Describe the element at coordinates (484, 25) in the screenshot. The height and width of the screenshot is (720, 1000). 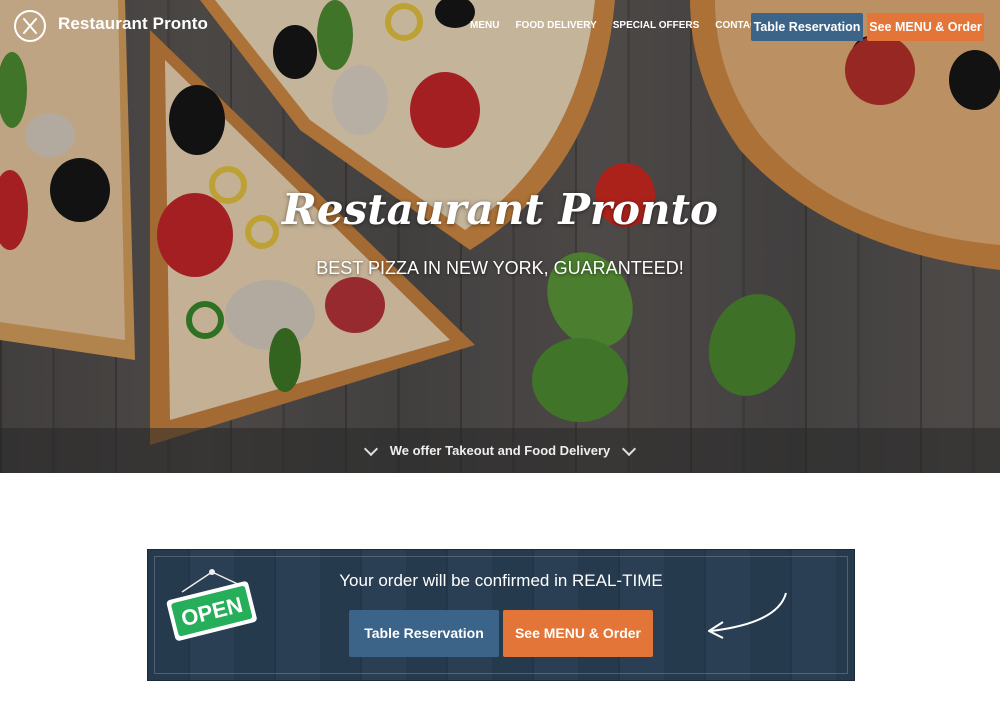
I see `nav-item-menu: MENU` at that location.